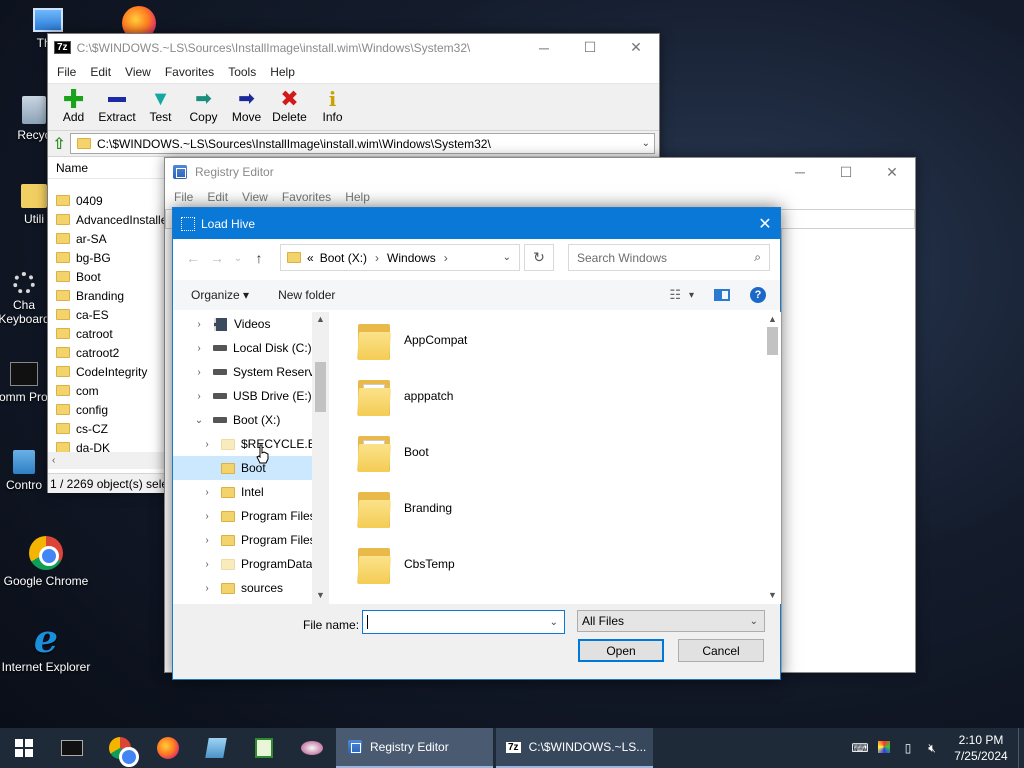  I want to click on list-item: config, so click(106, 409).